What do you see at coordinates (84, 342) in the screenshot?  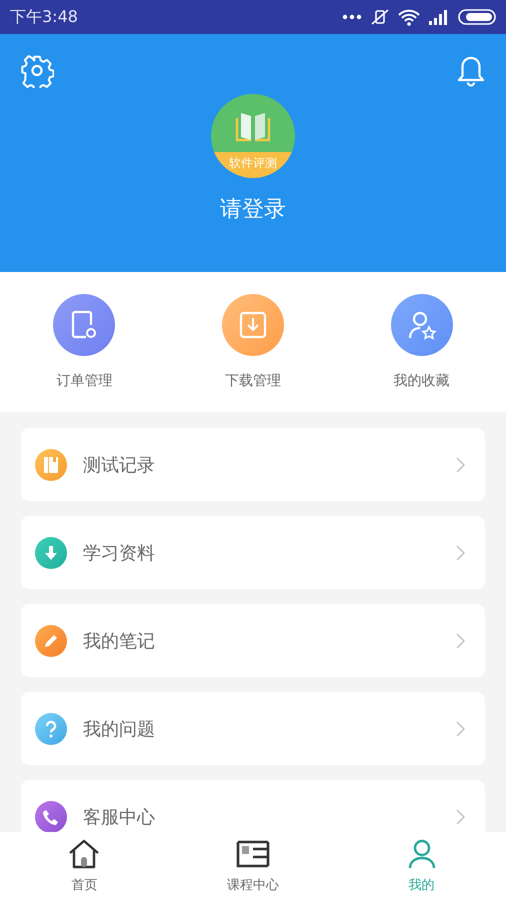 I see `quick-action: 订单管理` at bounding box center [84, 342].